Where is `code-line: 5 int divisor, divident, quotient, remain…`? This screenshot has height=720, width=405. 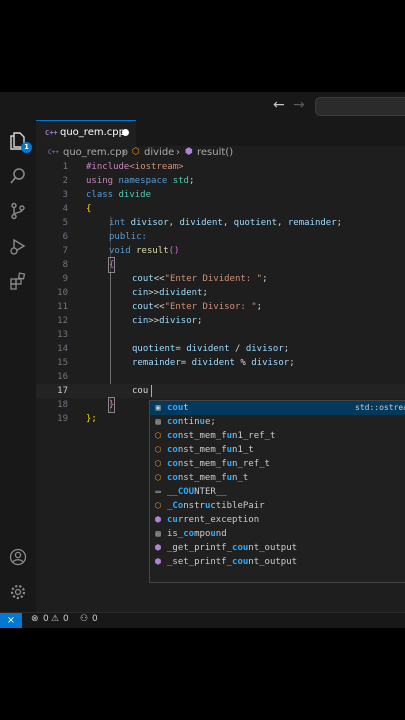 code-line: 5 int divisor, divident, quotient, remain… is located at coordinates (220, 223).